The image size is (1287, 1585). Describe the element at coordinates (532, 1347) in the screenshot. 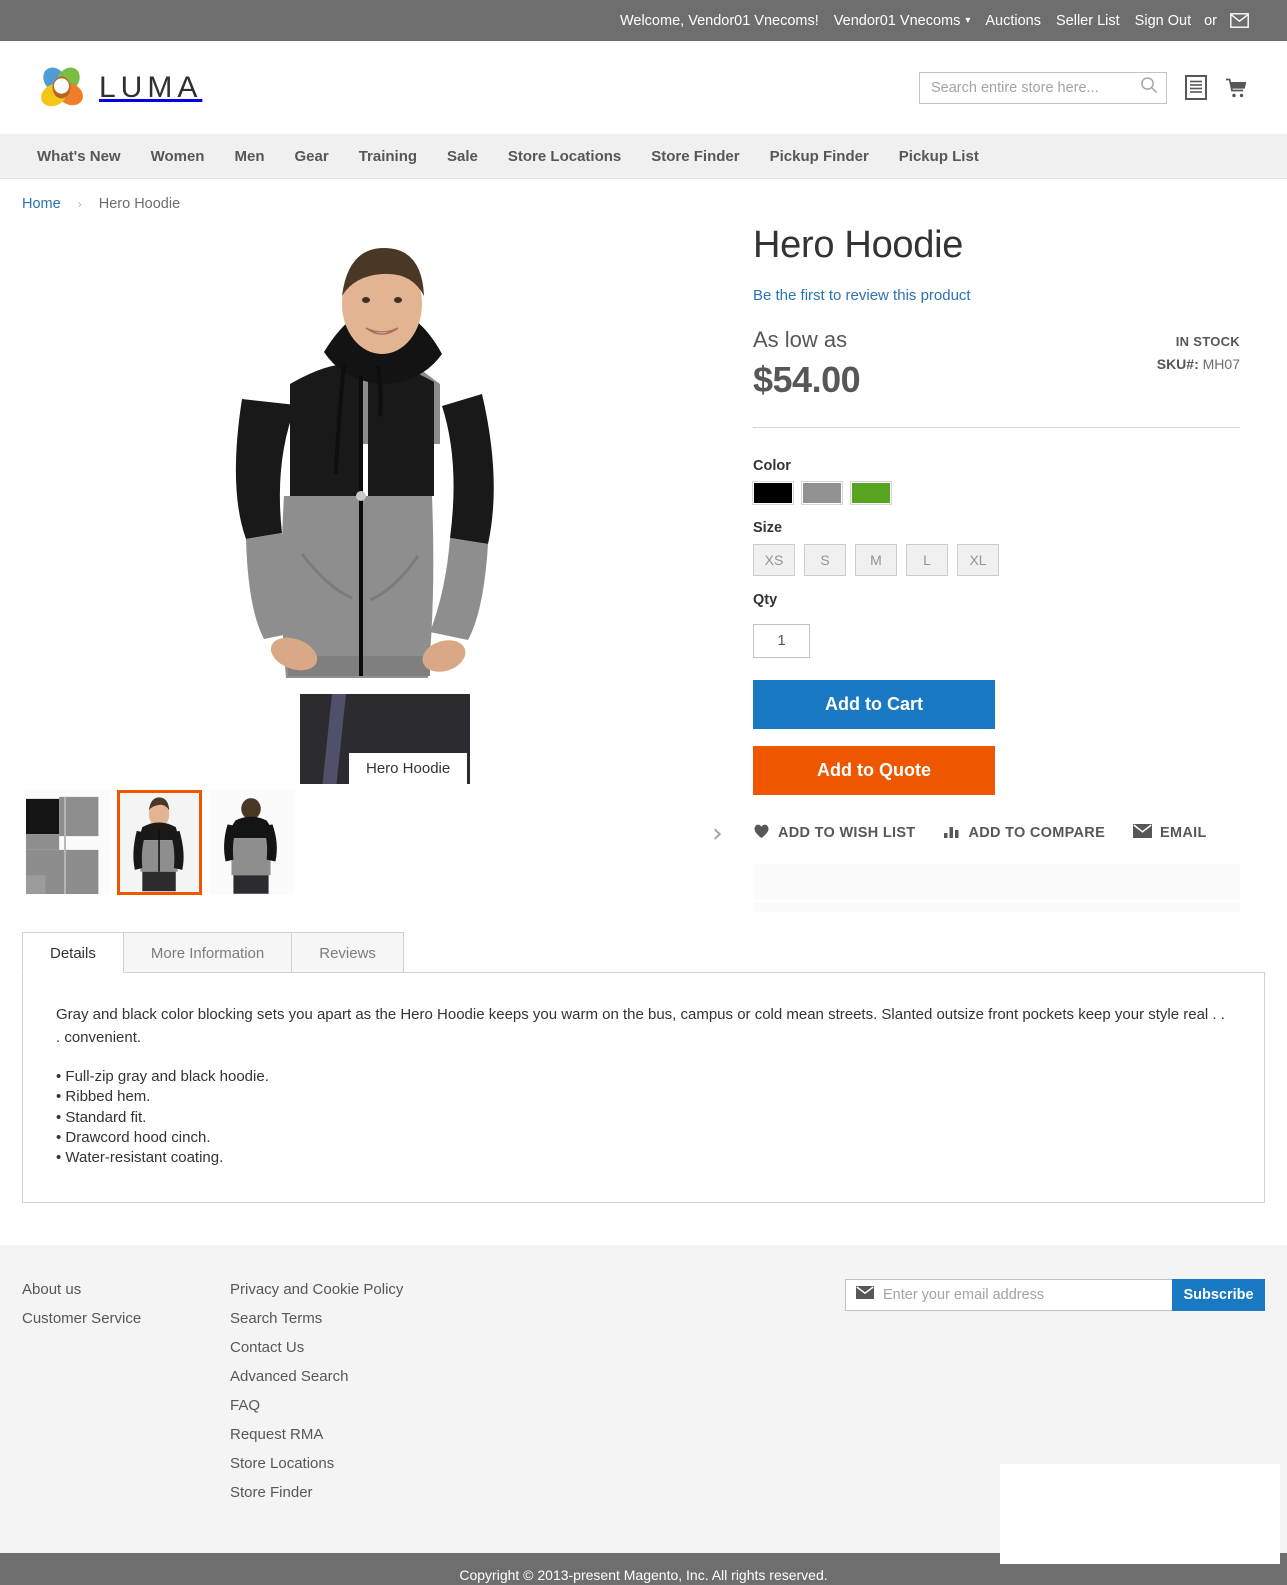

I see `footer-link-contact-us: Contact Us` at that location.